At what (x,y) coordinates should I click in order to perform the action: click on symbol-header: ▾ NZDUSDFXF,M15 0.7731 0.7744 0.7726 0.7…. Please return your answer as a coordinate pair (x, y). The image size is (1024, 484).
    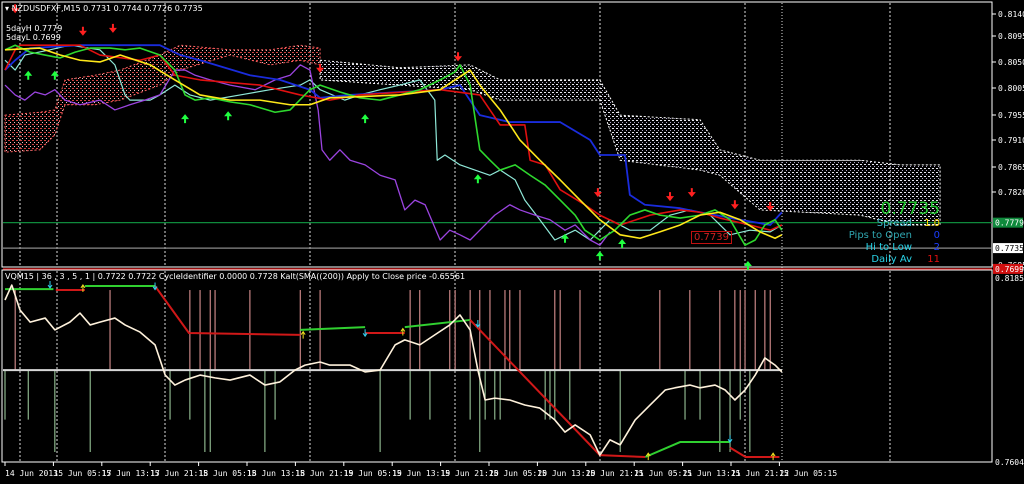
    Looking at the image, I should click on (104, 8).